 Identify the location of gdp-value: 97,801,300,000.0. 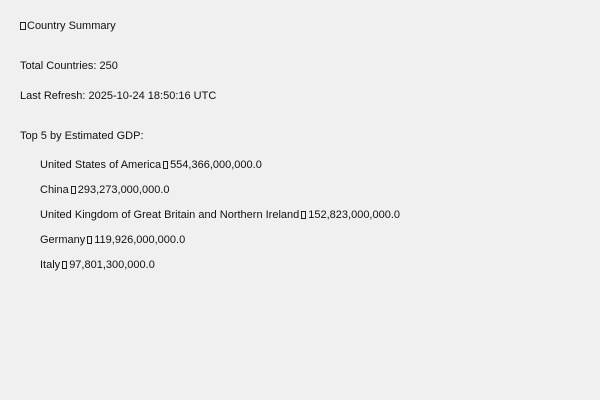
(112, 265).